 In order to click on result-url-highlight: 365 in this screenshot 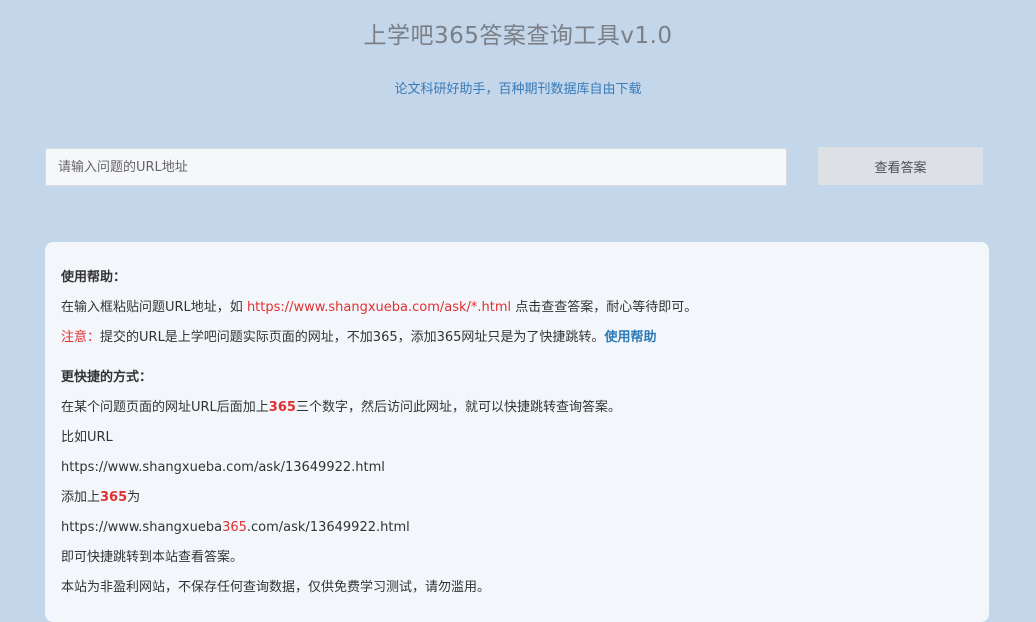, I will do `click(234, 527)`.